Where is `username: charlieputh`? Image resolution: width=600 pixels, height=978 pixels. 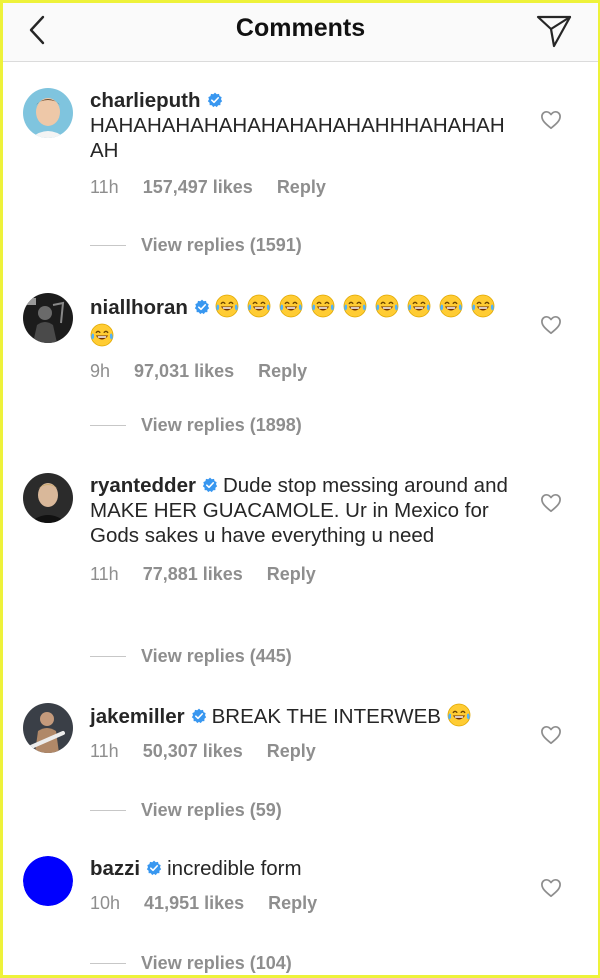 username: charlieputh is located at coordinates (145, 100).